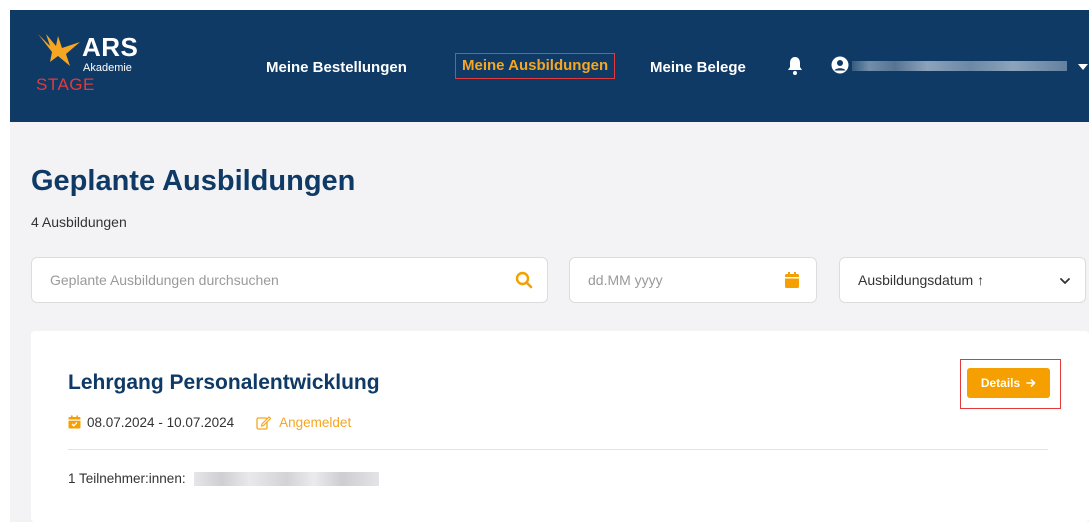  What do you see at coordinates (107, 68) in the screenshot?
I see `logo-subtitle-text: Akademie` at bounding box center [107, 68].